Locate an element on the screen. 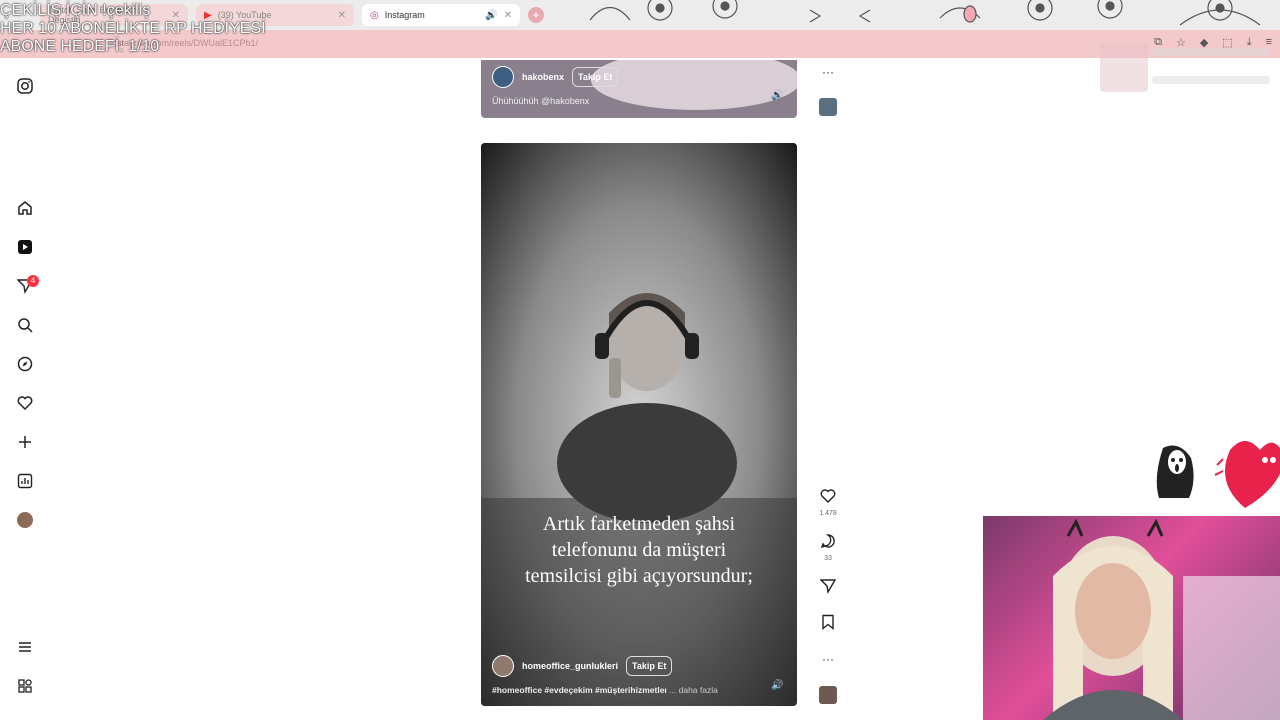  instagram-icon: ◎ is located at coordinates (374, 15).